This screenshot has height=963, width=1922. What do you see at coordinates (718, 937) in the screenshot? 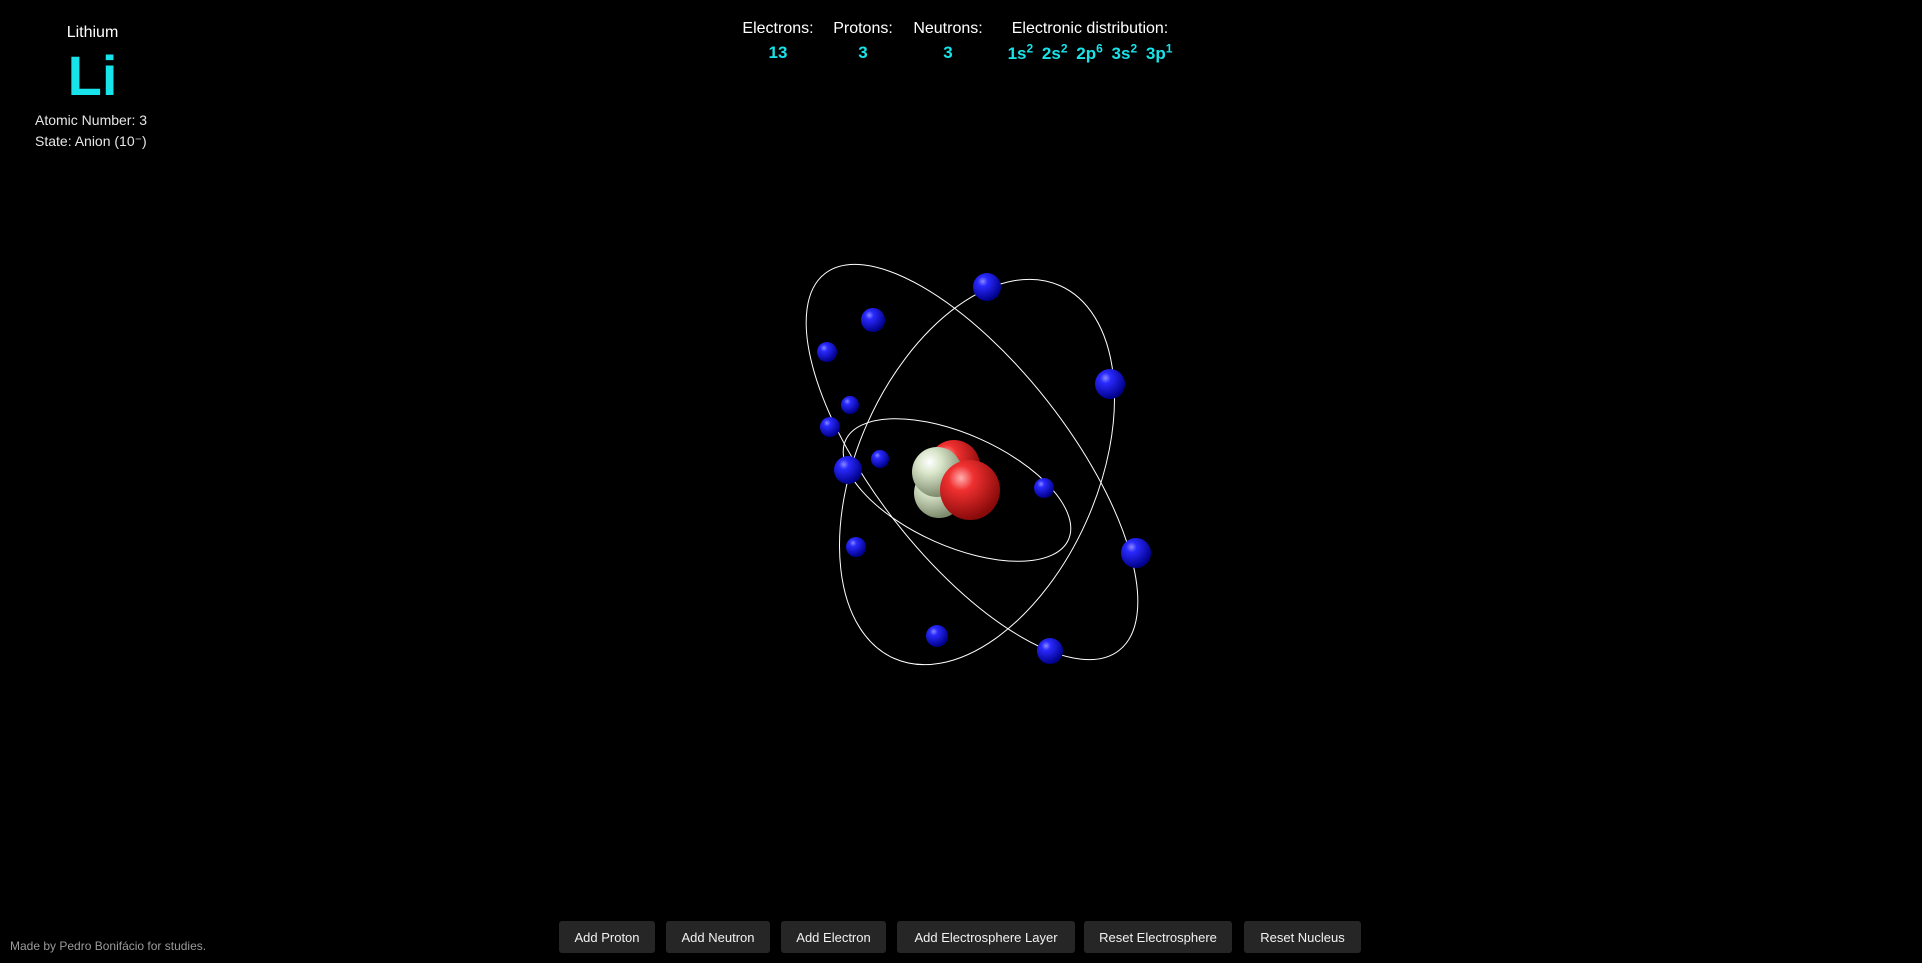
I see `add-neutron-button: Add Neutron` at bounding box center [718, 937].